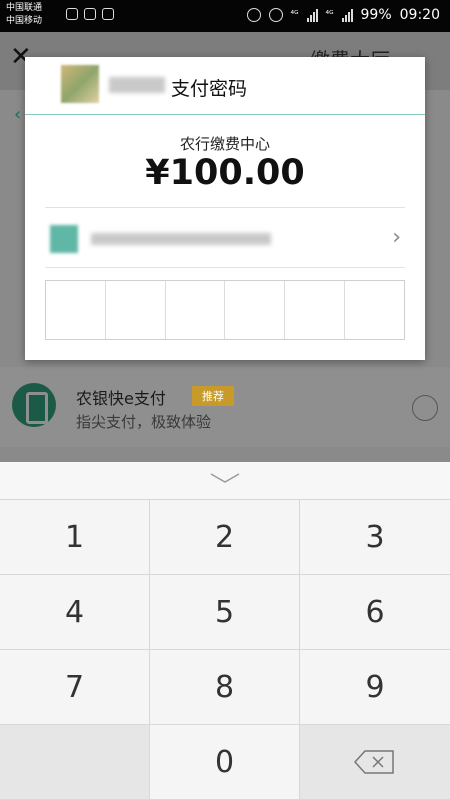 The image size is (450, 800). Describe the element at coordinates (419, 15) in the screenshot. I see `clock: 09:20` at that location.